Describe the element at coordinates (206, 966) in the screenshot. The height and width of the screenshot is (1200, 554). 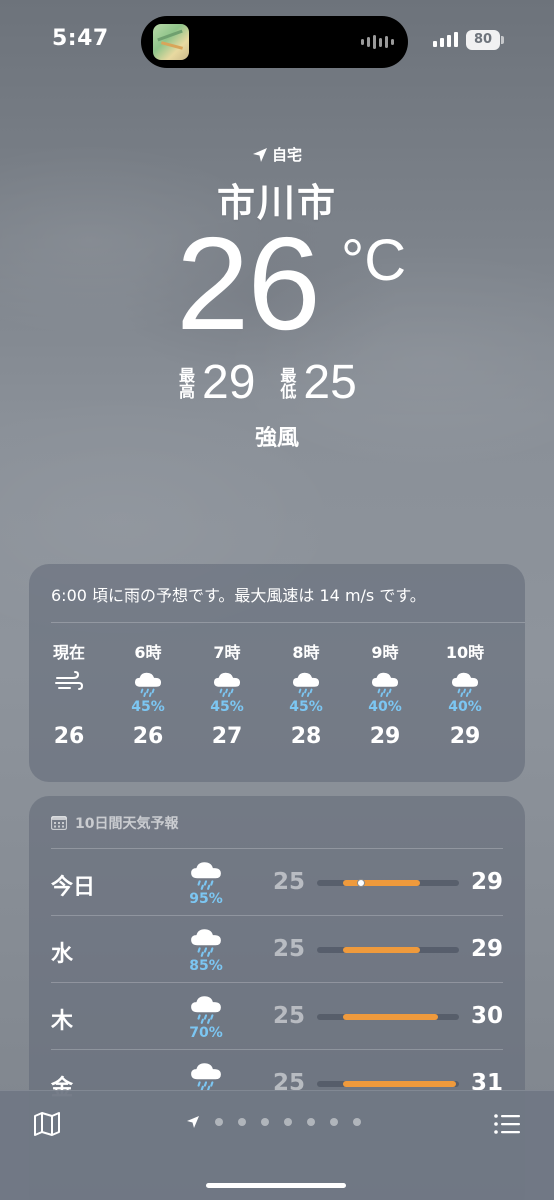
I see `precip-chance: 85%` at that location.